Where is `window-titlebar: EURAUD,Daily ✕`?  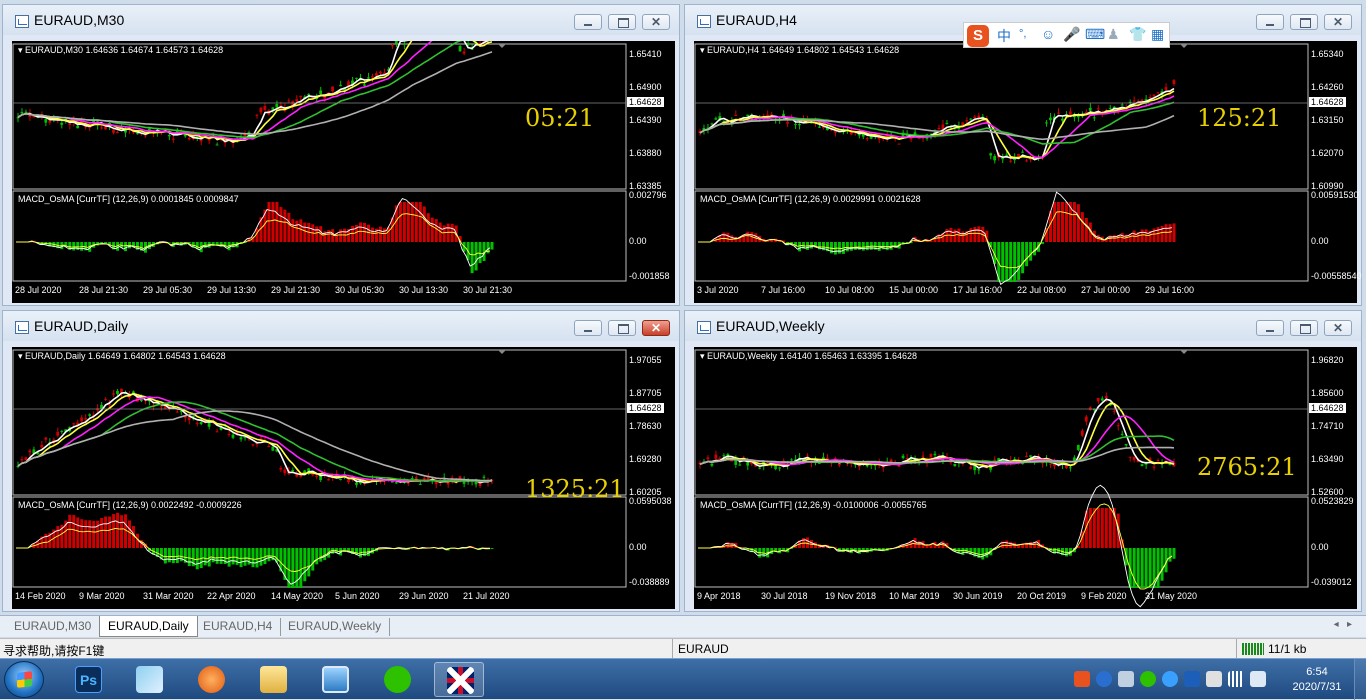
window-titlebar: EURAUD,Daily ✕ is located at coordinates (341, 326).